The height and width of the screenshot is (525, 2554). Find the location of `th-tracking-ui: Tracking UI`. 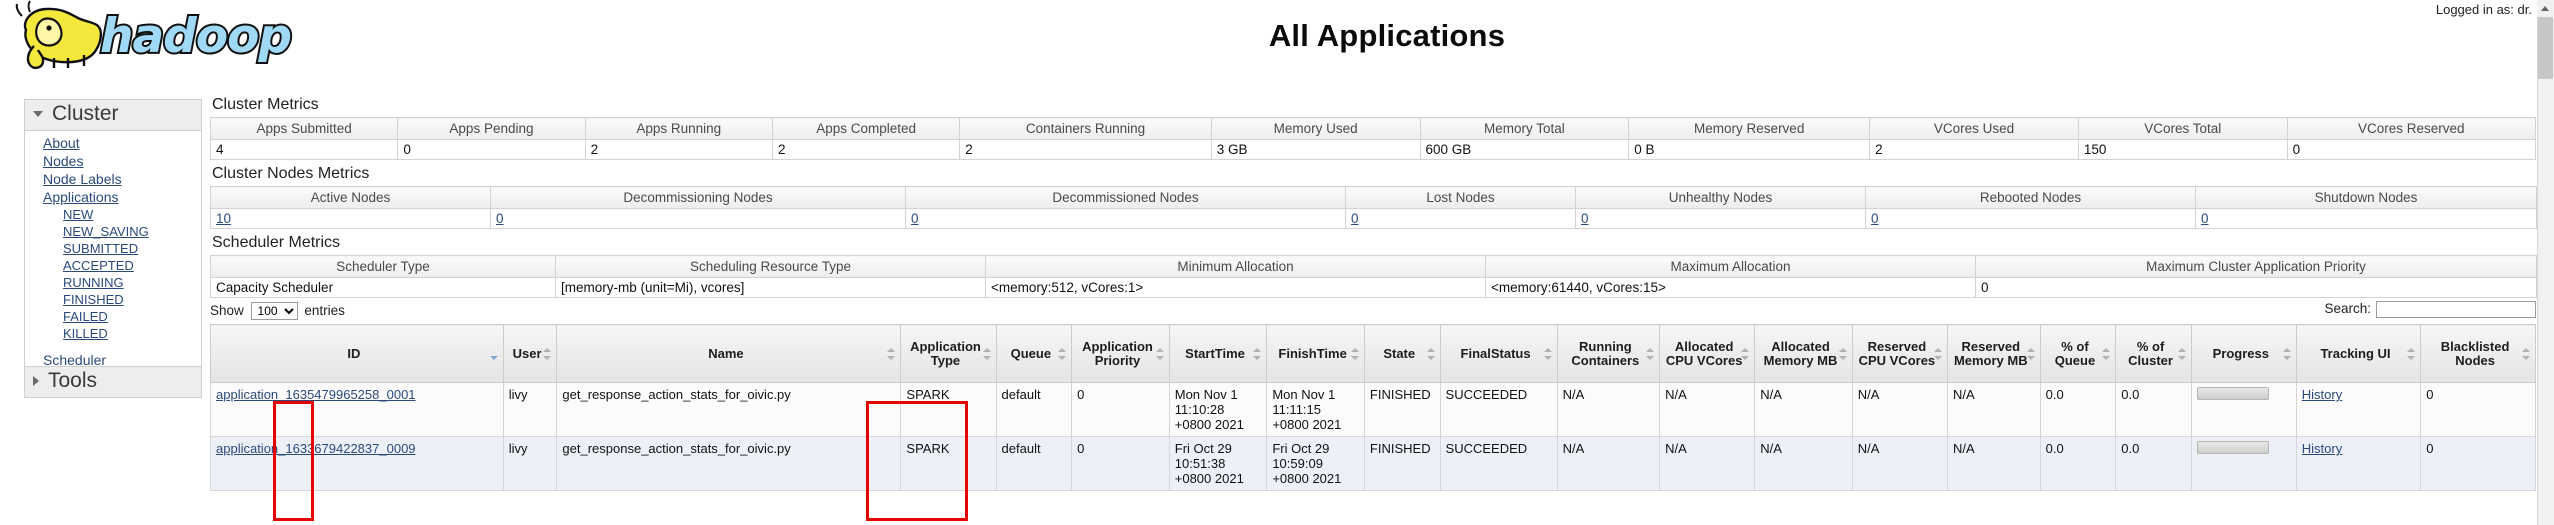

th-tracking-ui: Tracking UI is located at coordinates (2358, 353).